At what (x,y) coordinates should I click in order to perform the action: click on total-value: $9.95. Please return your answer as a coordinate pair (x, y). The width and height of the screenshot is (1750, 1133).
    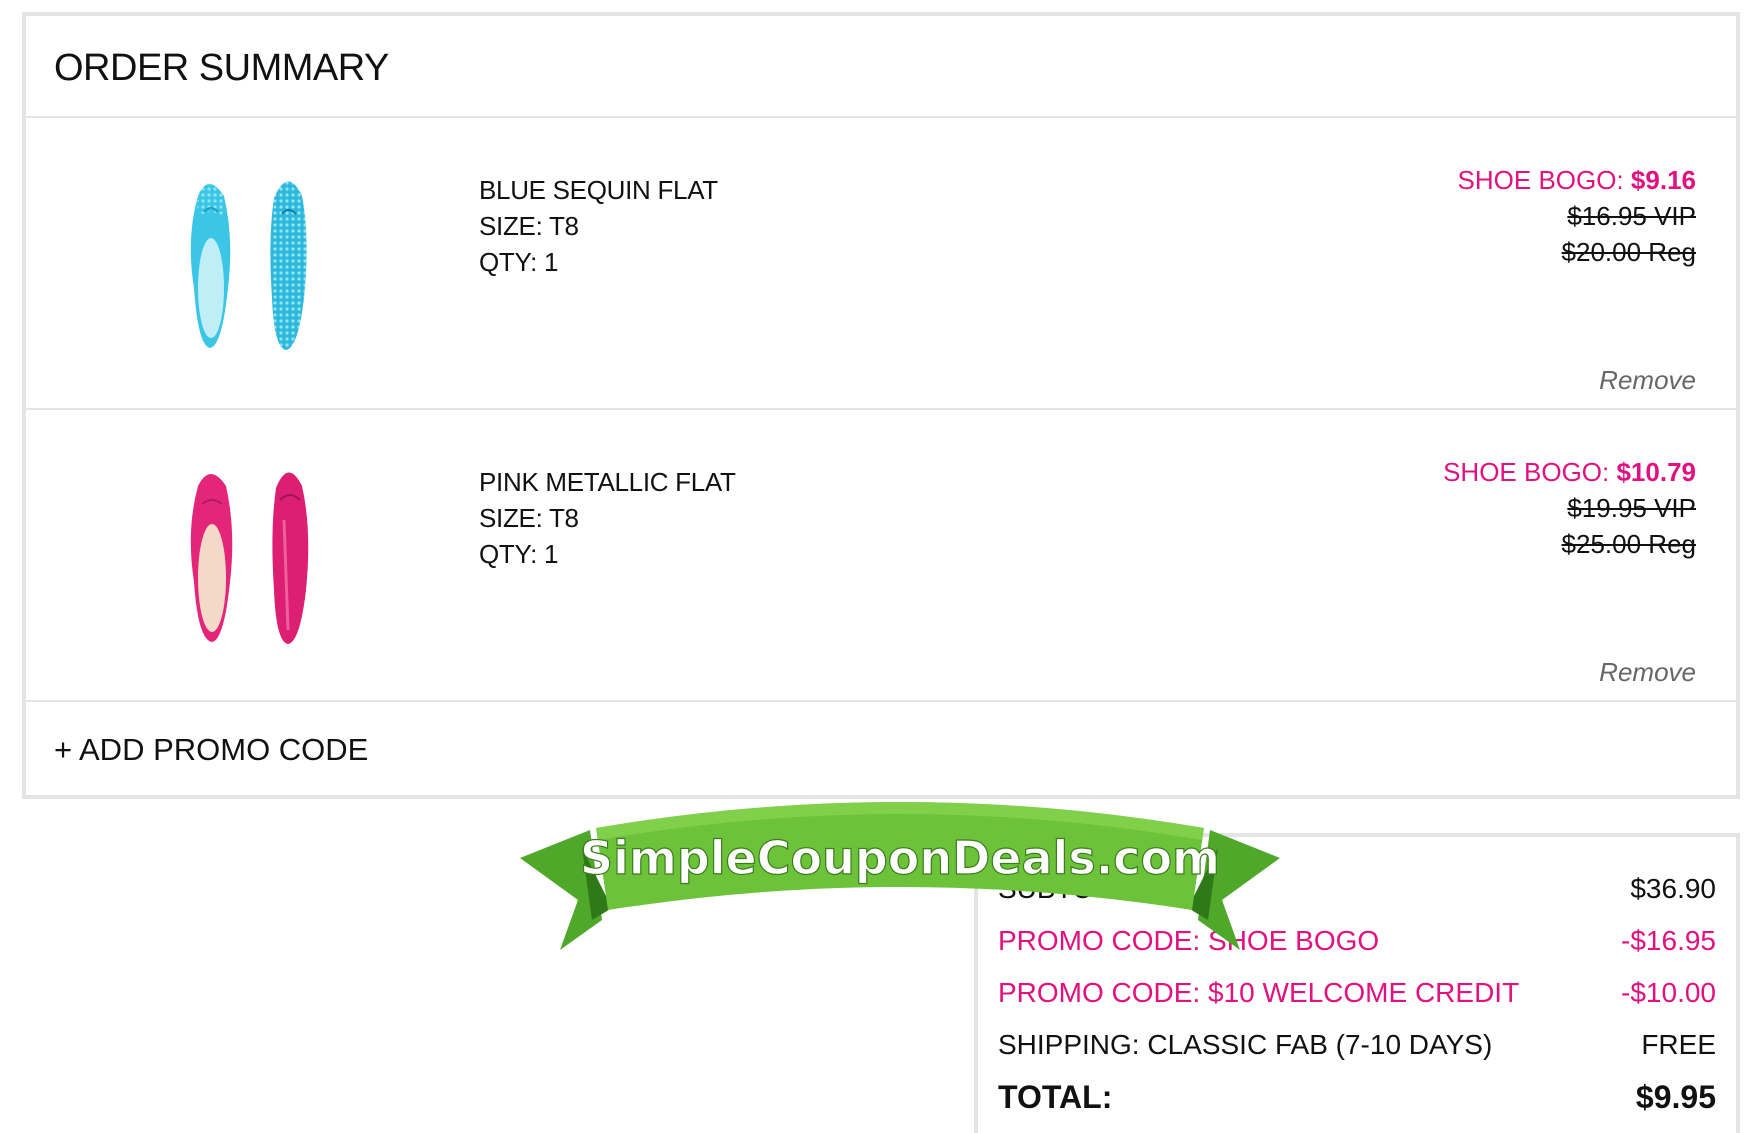
    Looking at the image, I should click on (1675, 1097).